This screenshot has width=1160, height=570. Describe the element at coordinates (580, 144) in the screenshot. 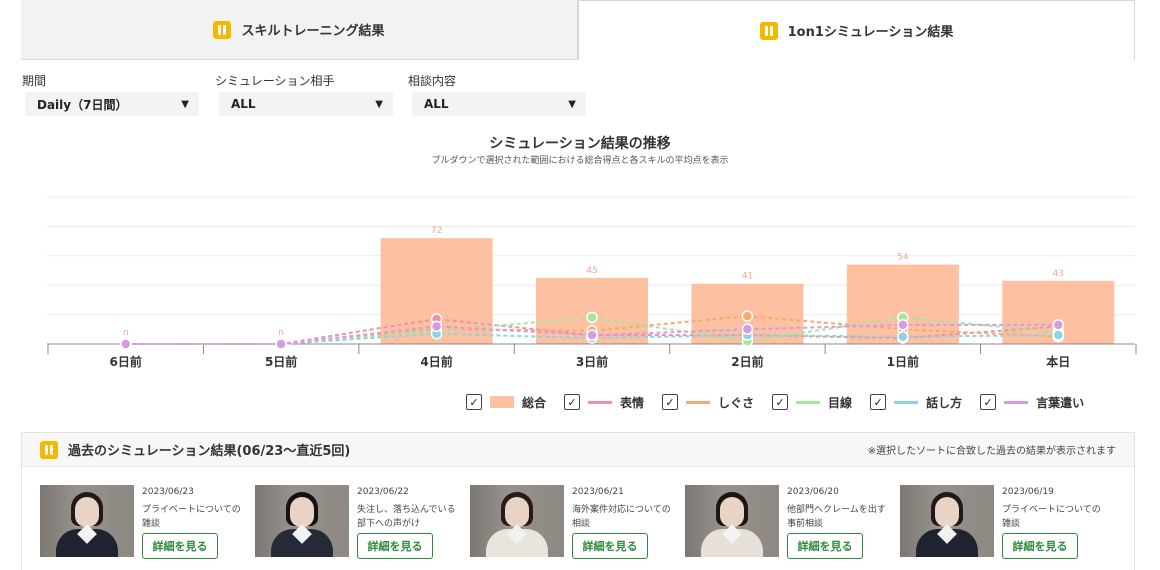

I see `chart-title: シミュレーション結果の推移` at that location.